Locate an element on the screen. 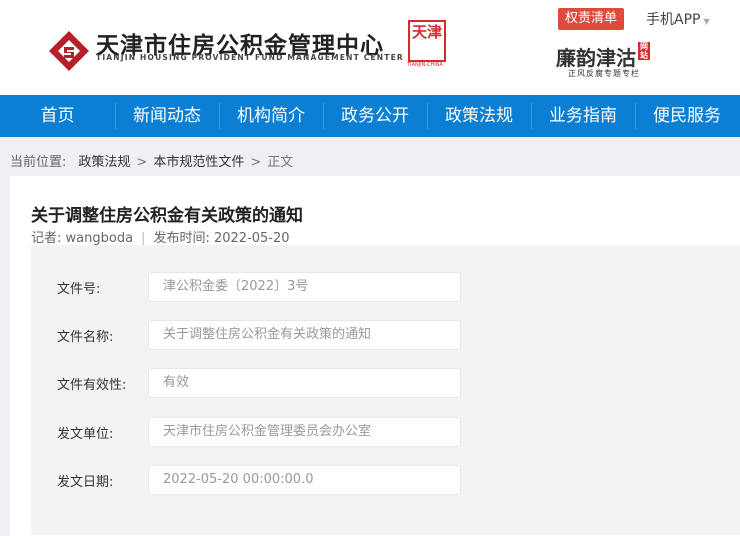  doc-name-field: 关于调整住房公积金有关政策的通知 is located at coordinates (304, 335).